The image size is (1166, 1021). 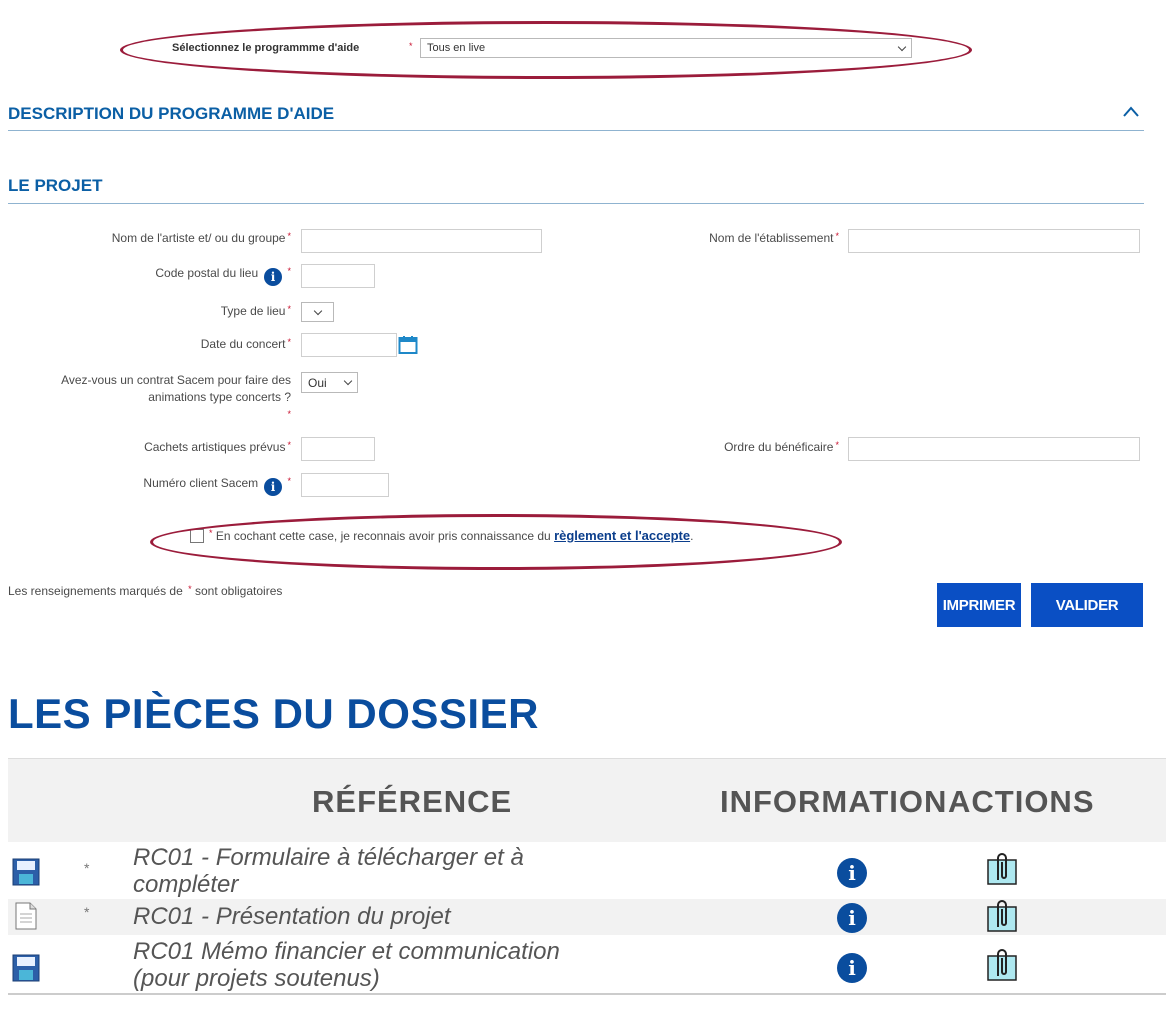 What do you see at coordinates (223, 273) in the screenshot?
I see `postal-code-label: Code postal du lieu *` at bounding box center [223, 273].